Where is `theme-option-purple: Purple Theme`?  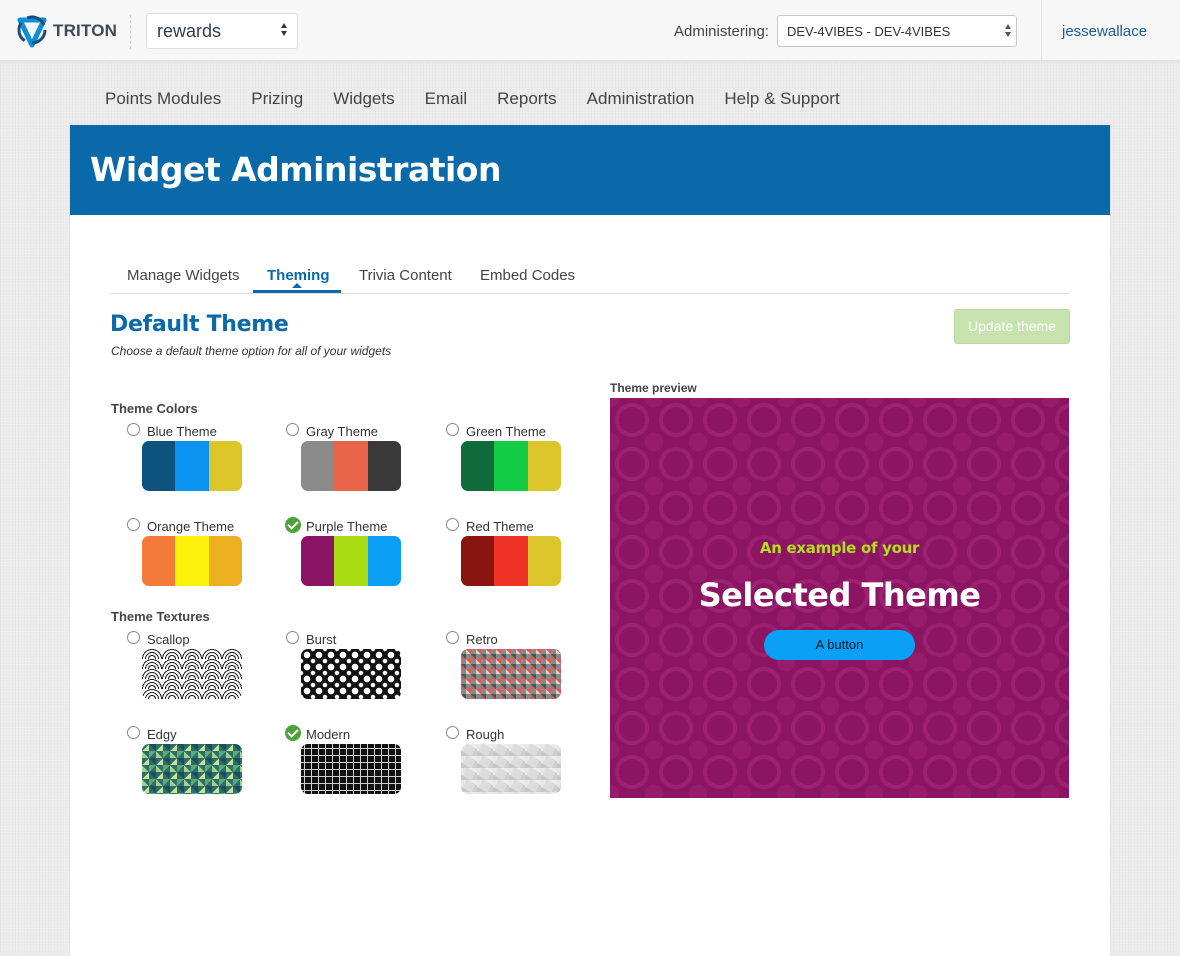
theme-option-purple: Purple Theme is located at coordinates (355, 557).